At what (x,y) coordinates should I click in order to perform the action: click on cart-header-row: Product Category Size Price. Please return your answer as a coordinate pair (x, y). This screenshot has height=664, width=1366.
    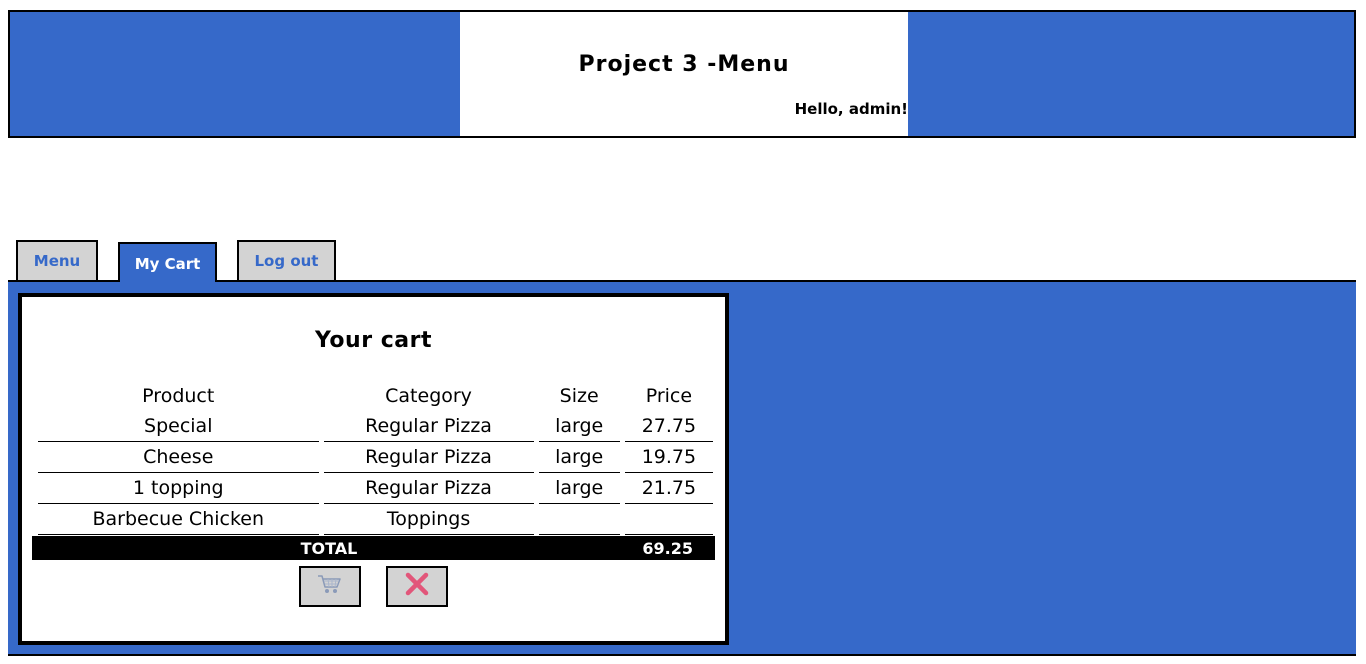
    Looking at the image, I should click on (375, 395).